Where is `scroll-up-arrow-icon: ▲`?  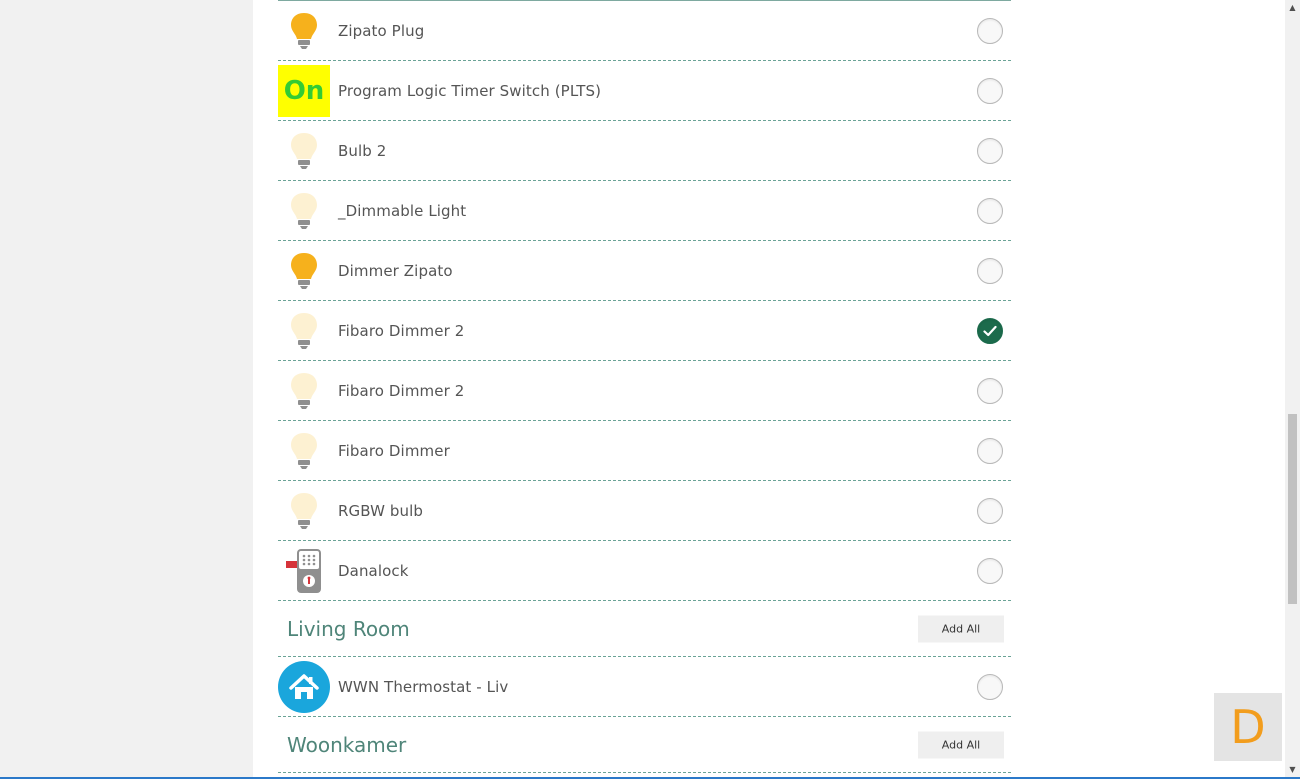
scroll-up-arrow-icon: ▲ is located at coordinates (1292, 7).